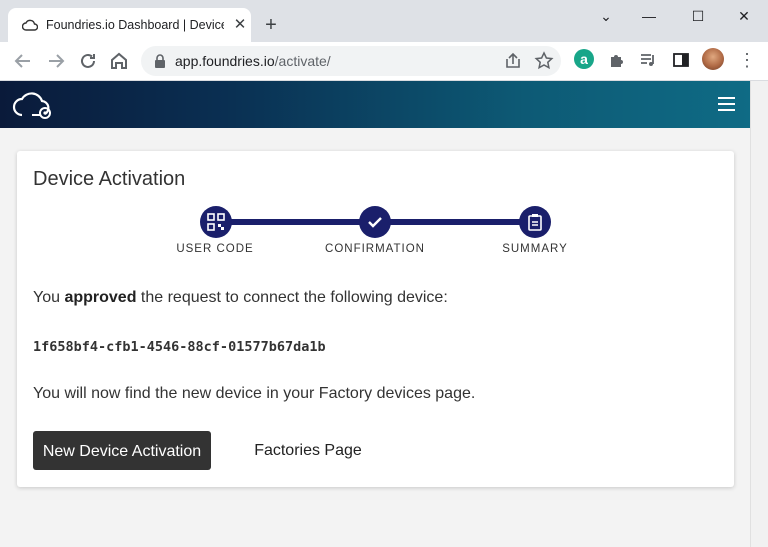 The image size is (768, 547). What do you see at coordinates (744, 16) in the screenshot?
I see `close-window-button: ✕` at bounding box center [744, 16].